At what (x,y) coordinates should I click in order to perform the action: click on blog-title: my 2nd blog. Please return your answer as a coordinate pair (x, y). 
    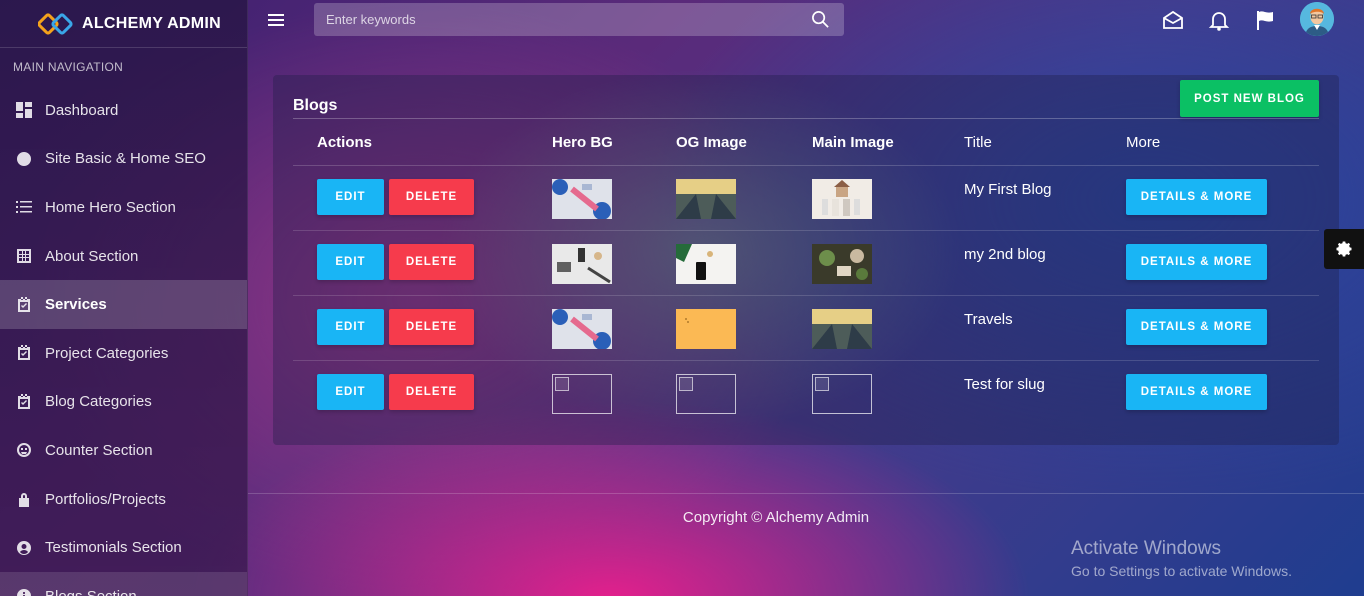
    Looking at the image, I should click on (1021, 263).